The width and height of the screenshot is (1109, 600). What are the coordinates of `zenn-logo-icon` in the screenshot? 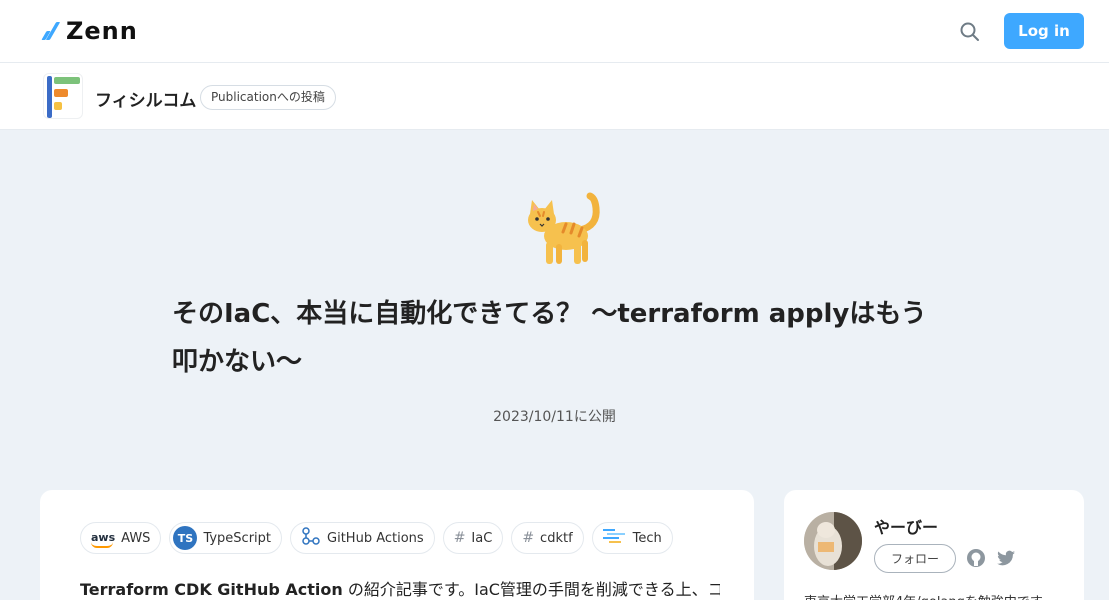 It's located at (50, 31).